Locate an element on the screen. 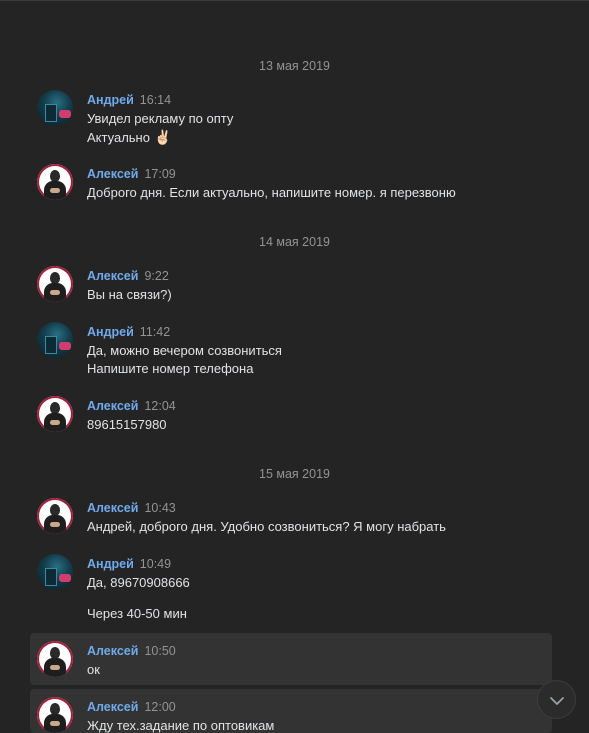  author-name: Алексей 10:43 is located at coordinates (131, 508).